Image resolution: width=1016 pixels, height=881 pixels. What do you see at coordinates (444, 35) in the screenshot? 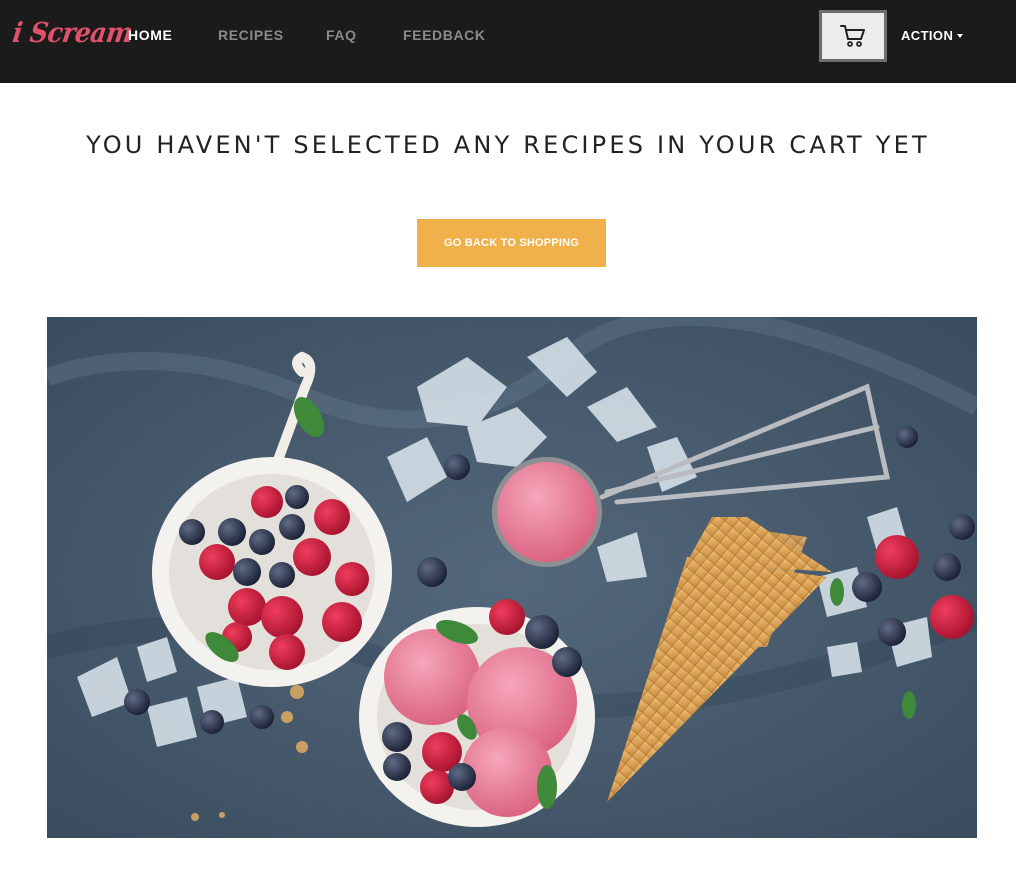
I see `nav-item-feedback: FEEDBACK` at bounding box center [444, 35].